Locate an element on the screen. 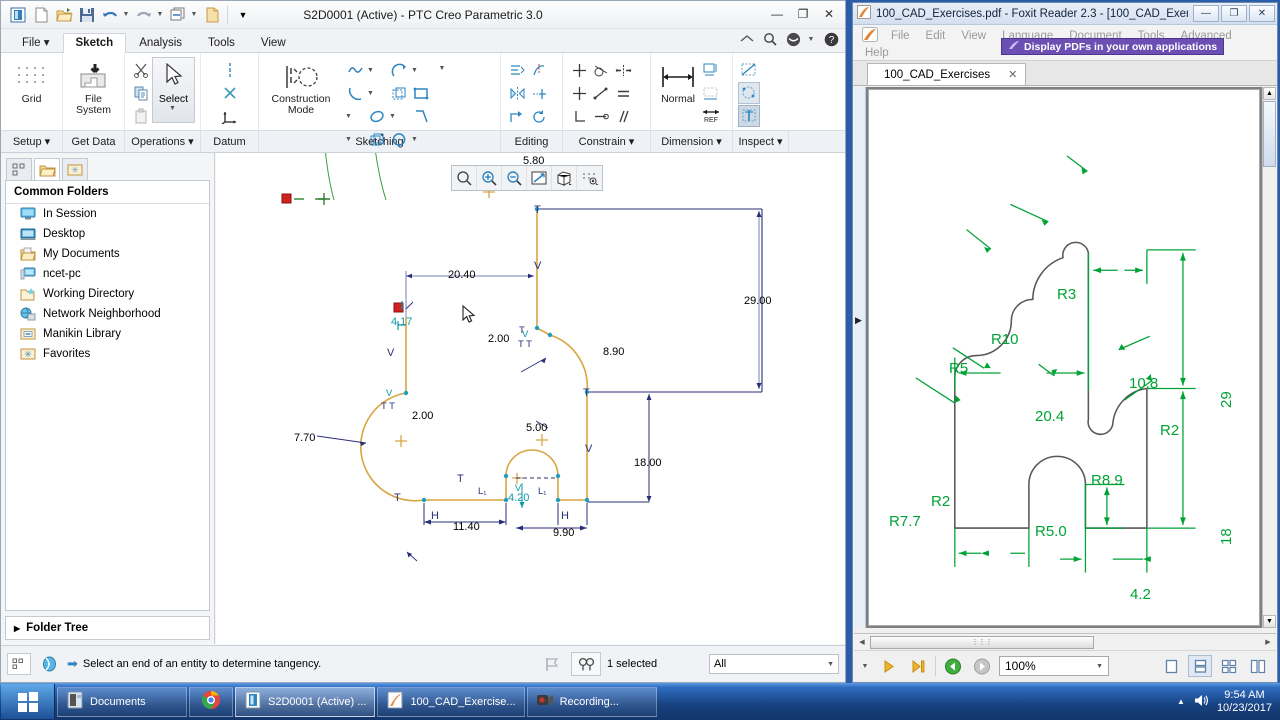 Image resolution: width=1280 pixels, height=720 pixels. help-icon: ? is located at coordinates (831, 39).